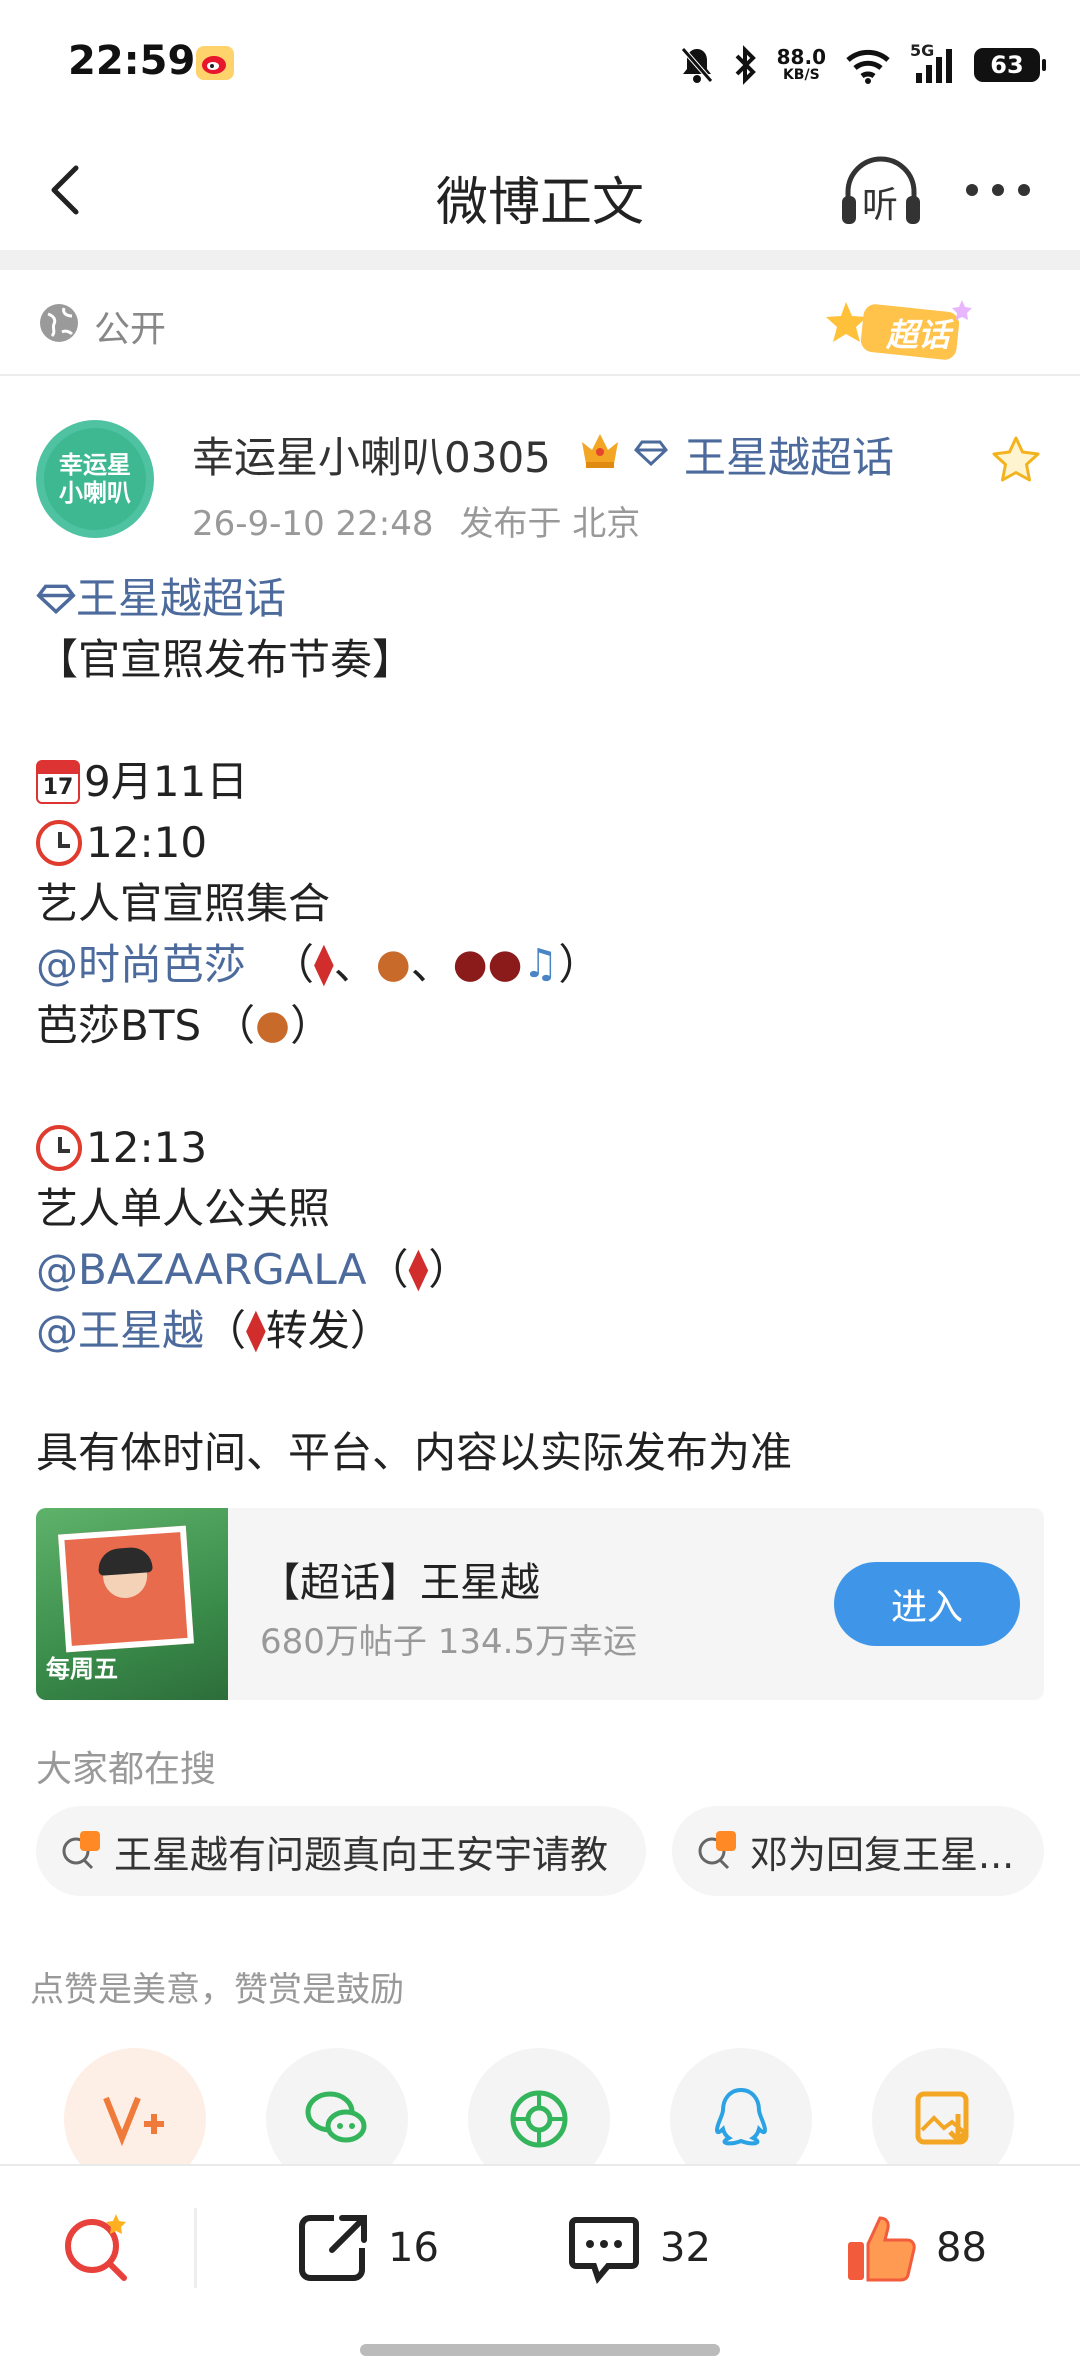 The height and width of the screenshot is (2376, 1080). I want to click on repost-count: 16, so click(413, 2248).